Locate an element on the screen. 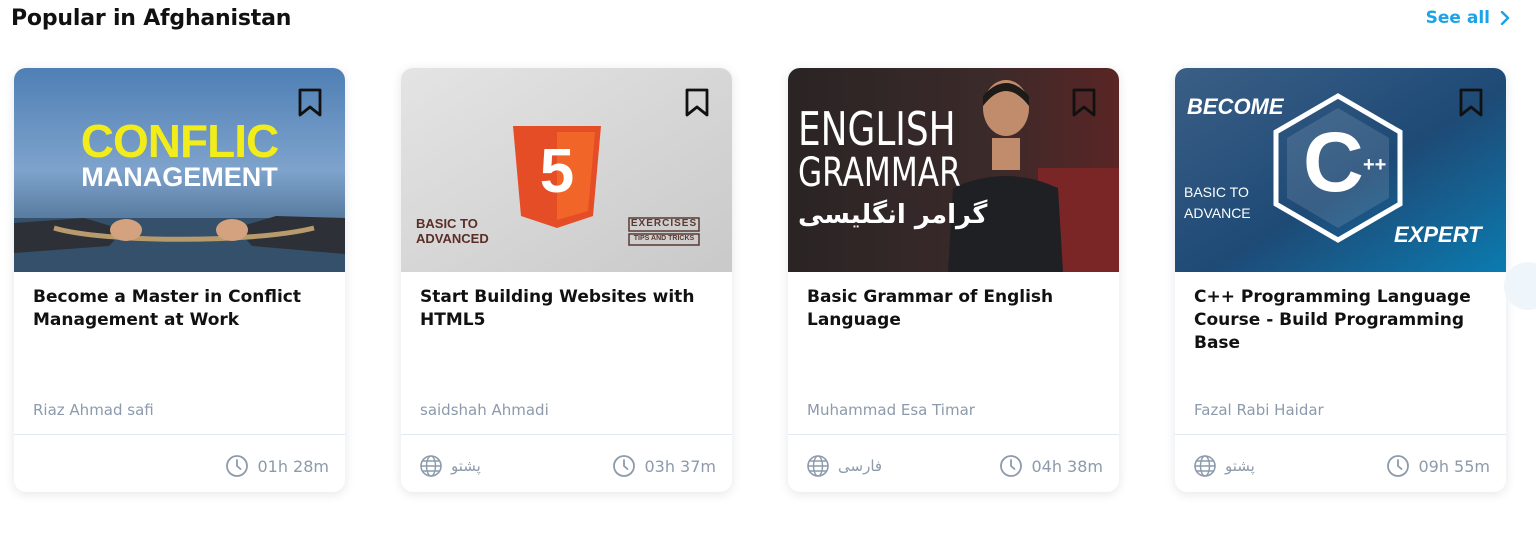 This screenshot has width=1536, height=541. thumb-left-line1: BASIC TO is located at coordinates (447, 223).